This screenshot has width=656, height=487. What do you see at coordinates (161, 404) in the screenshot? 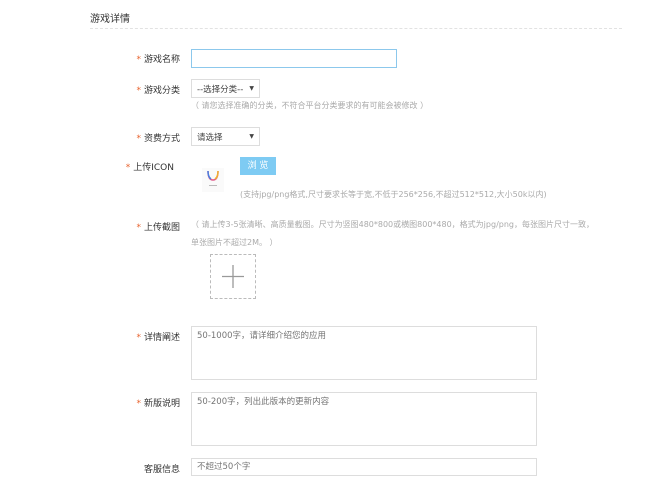
I see `label-text: 新版说明` at bounding box center [161, 404].